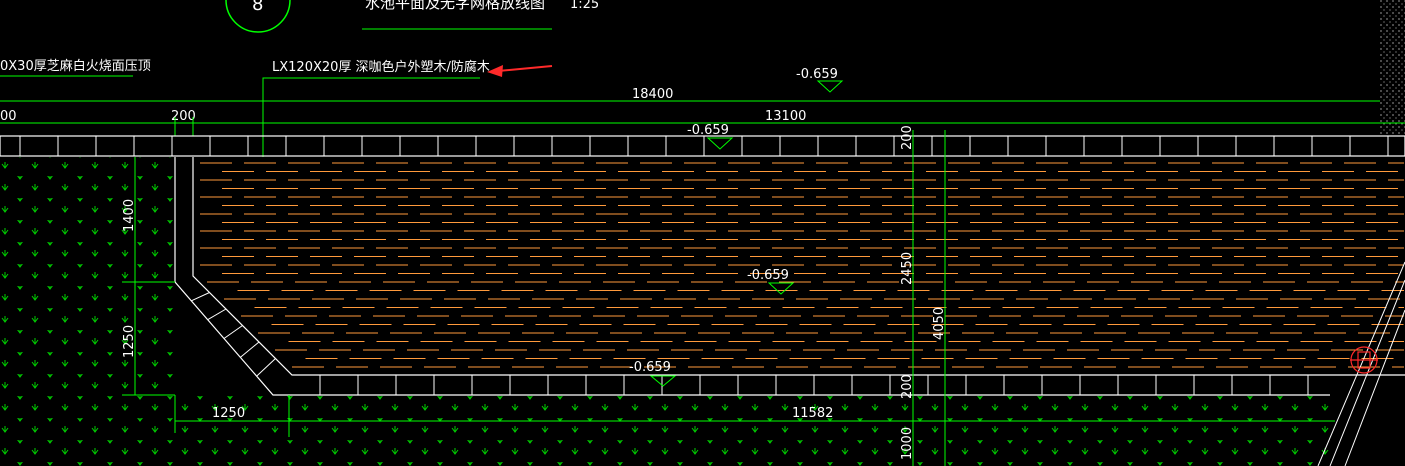 This screenshot has width=1405, height=466. I want to click on top-coping-band, so click(702, 146).